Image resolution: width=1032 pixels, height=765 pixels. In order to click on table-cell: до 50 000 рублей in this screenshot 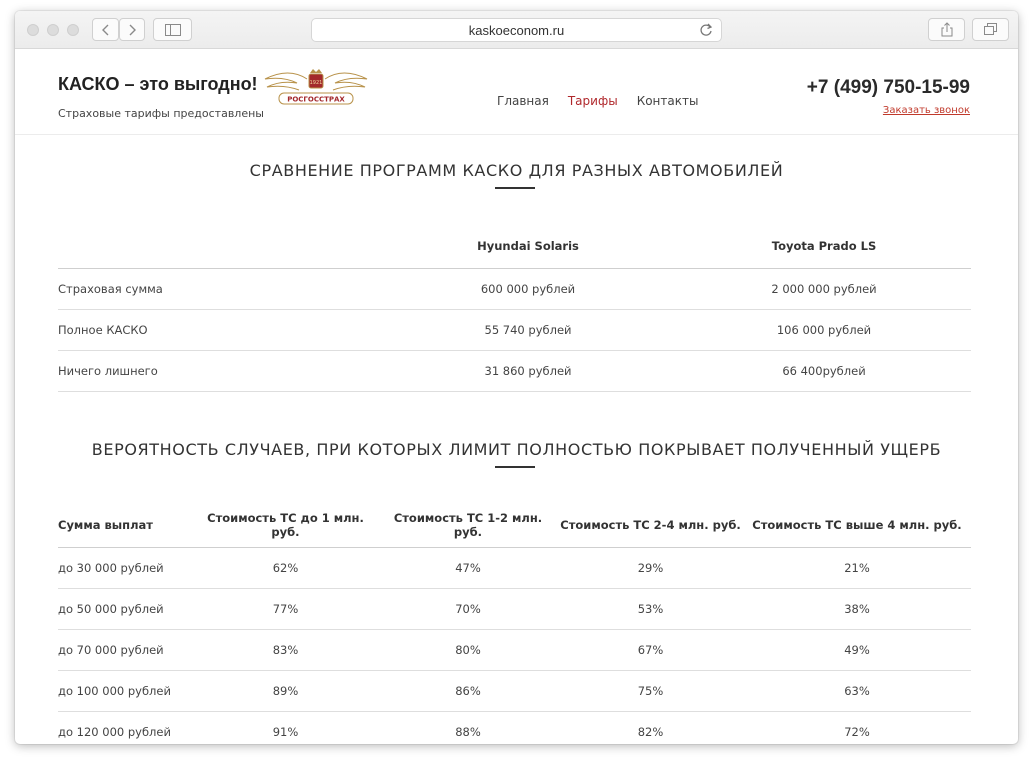, I will do `click(125, 609)`.